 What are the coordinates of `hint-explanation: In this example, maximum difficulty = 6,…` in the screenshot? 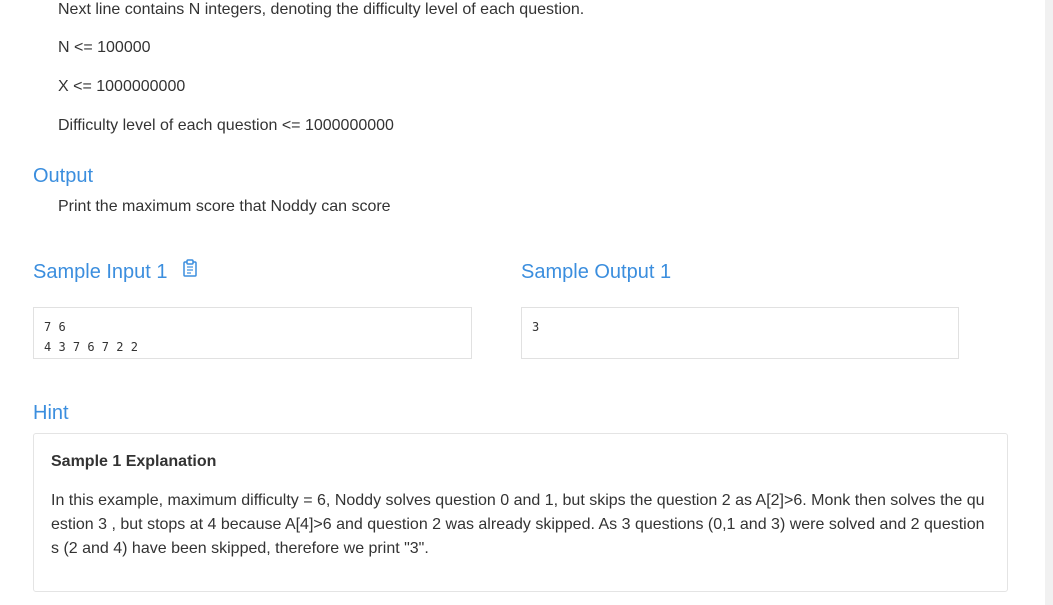 It's located at (518, 524).